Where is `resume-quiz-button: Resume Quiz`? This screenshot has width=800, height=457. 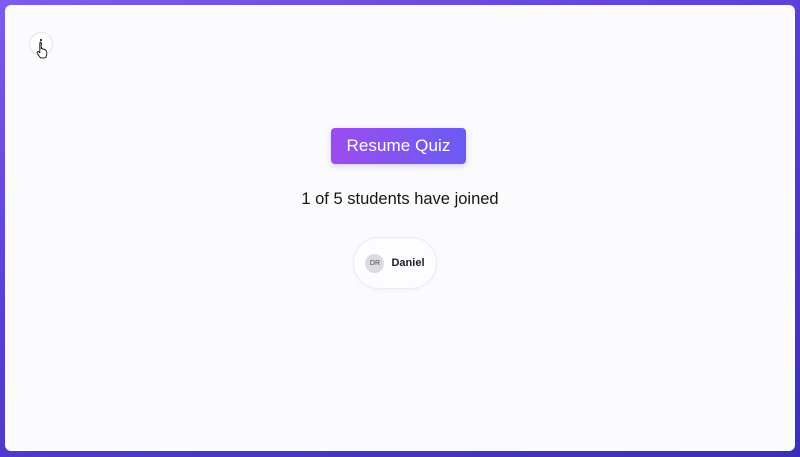 resume-quiz-button: Resume Quiz is located at coordinates (398, 146).